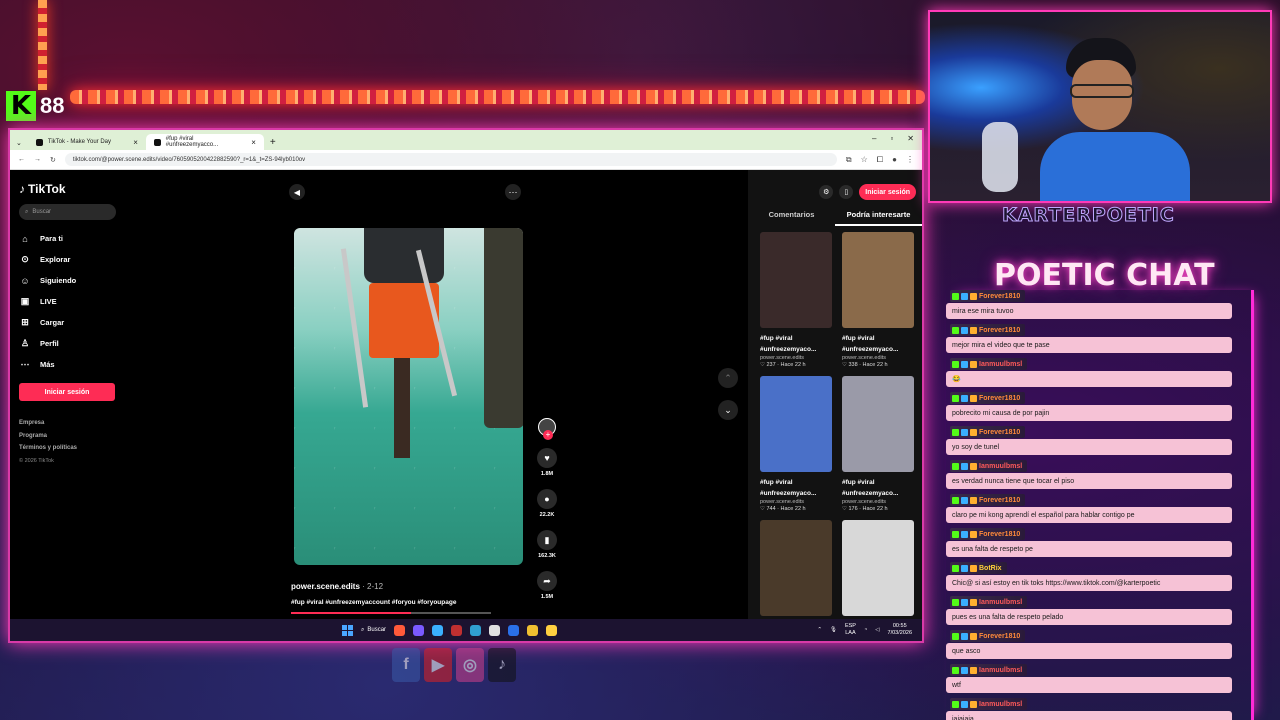 This screenshot has height=720, width=1280. I want to click on video-progress-bar, so click(391, 613).